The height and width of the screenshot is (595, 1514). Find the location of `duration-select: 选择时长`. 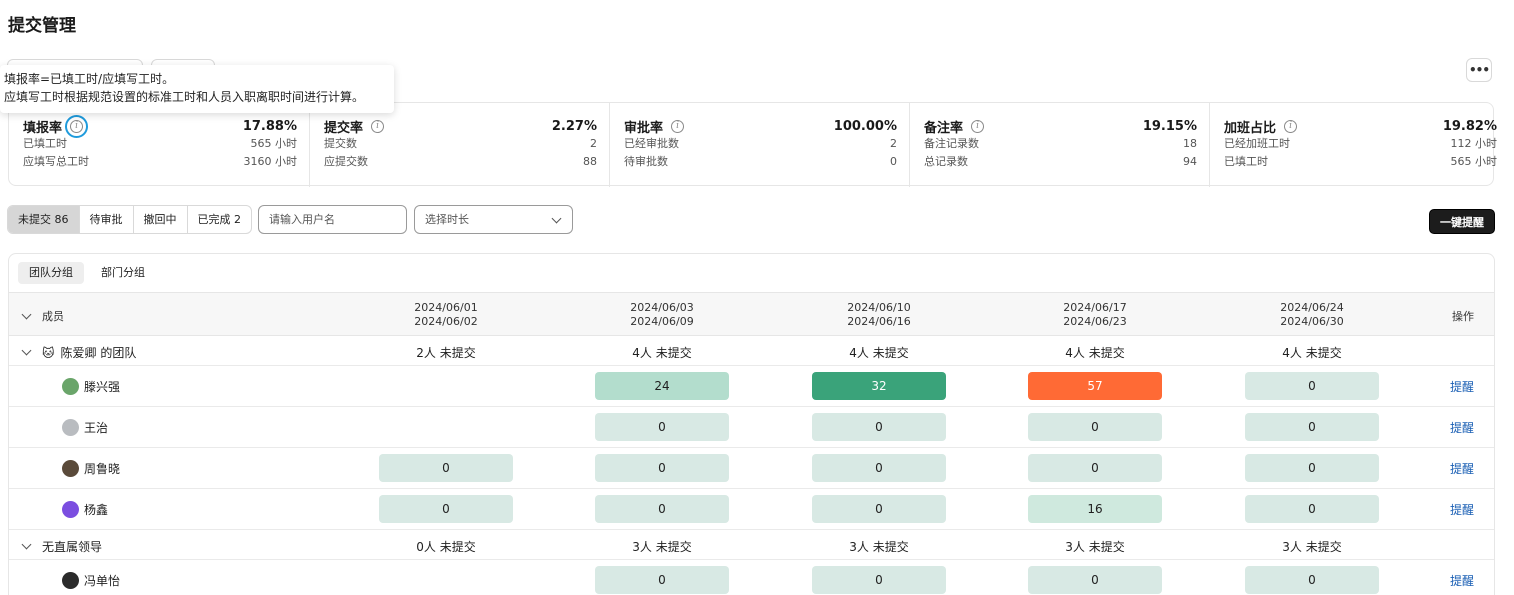

duration-select: 选择时长 is located at coordinates (493, 219).